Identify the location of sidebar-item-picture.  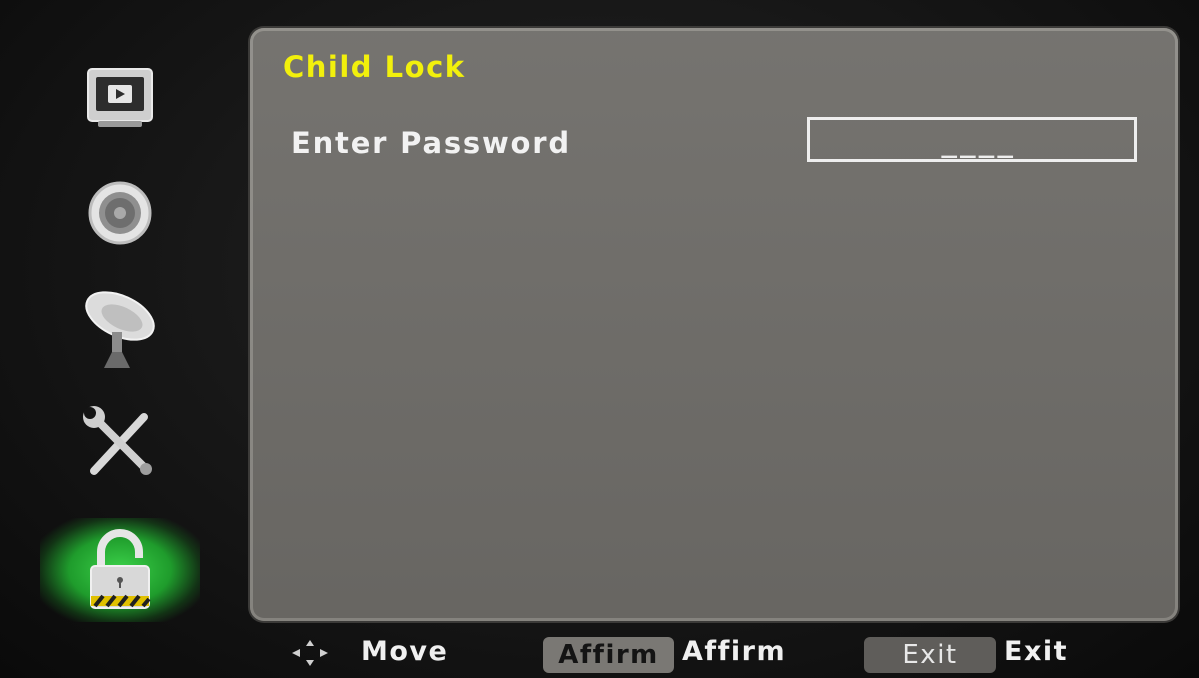
(120, 97).